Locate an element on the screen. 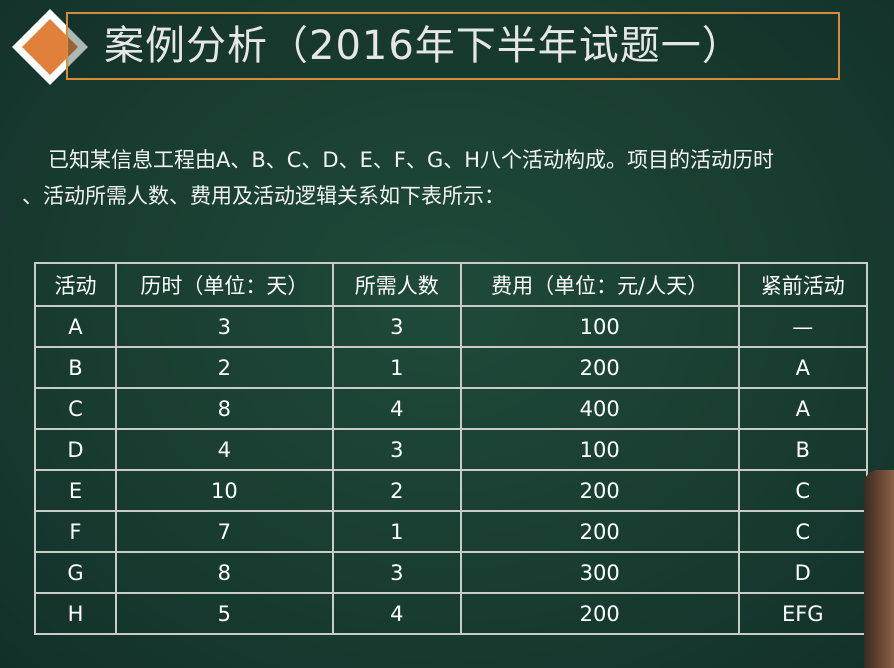  intro-line-1: 已知某信息工程由A、B、C、D、E、F、G、H八个活动构成。项目的活动历时 is located at coordinates (411, 160).